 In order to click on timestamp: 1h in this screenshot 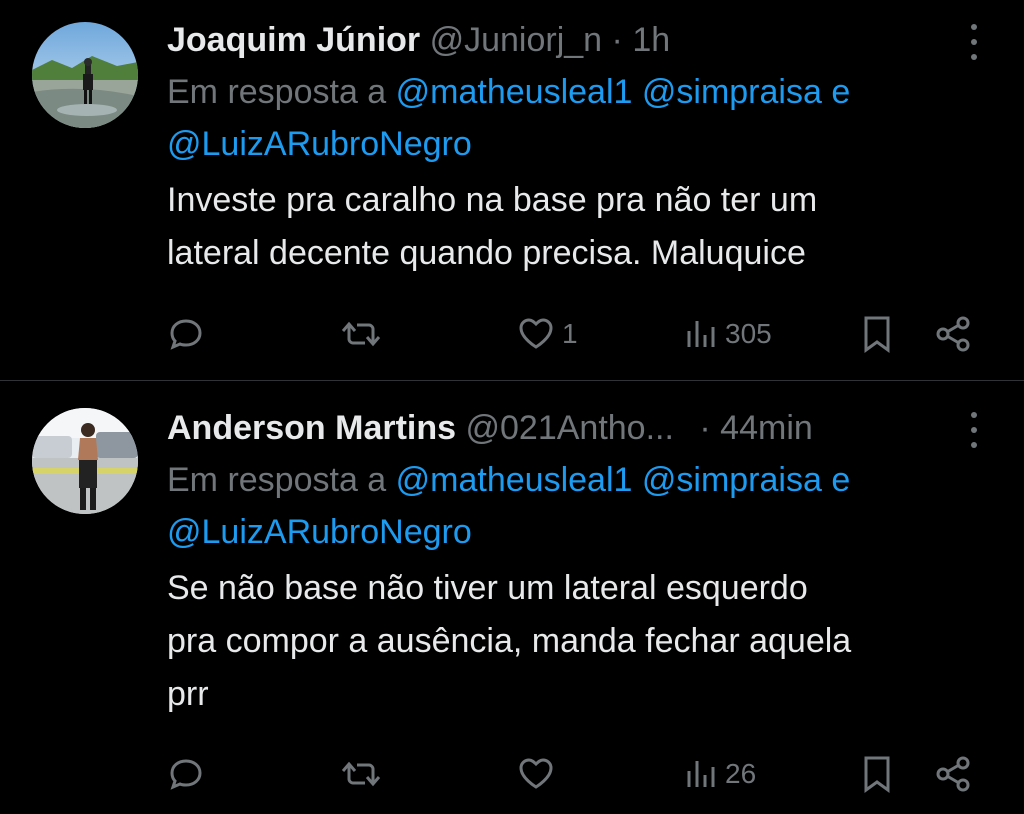, I will do `click(651, 40)`.